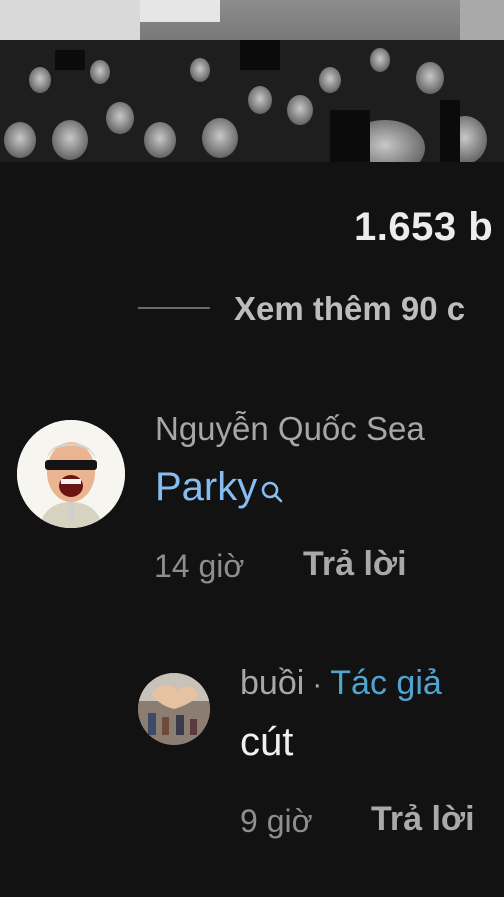 Image resolution: width=504 pixels, height=897 pixels. Describe the element at coordinates (424, 227) in the screenshot. I see `reaction-count: 1.653 b` at that location.